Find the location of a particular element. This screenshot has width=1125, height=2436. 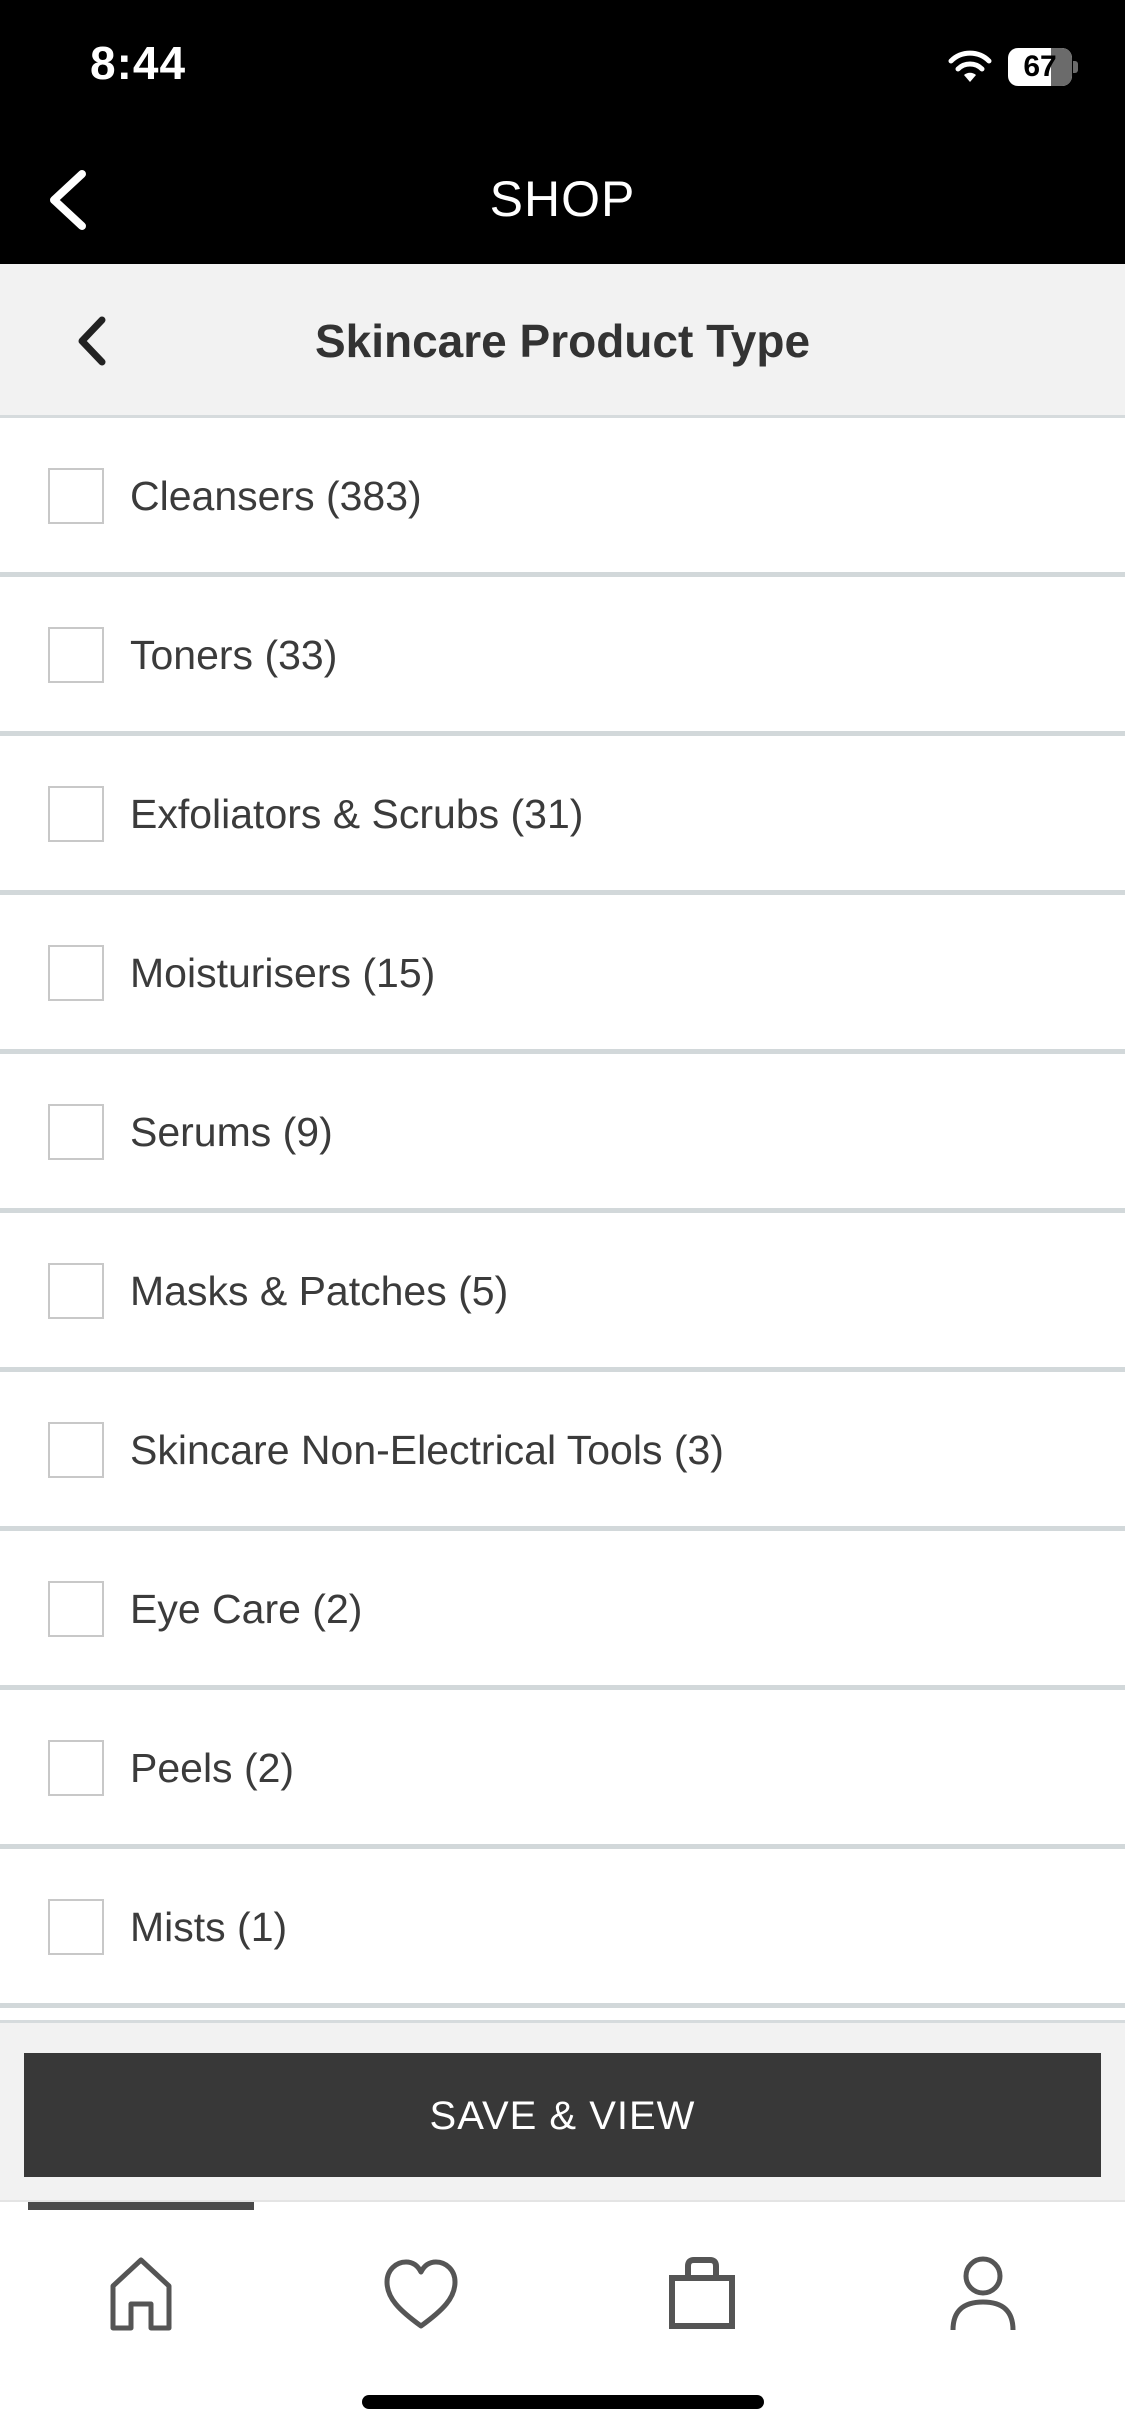

list-item: Serums (9) is located at coordinates (562, 1133).